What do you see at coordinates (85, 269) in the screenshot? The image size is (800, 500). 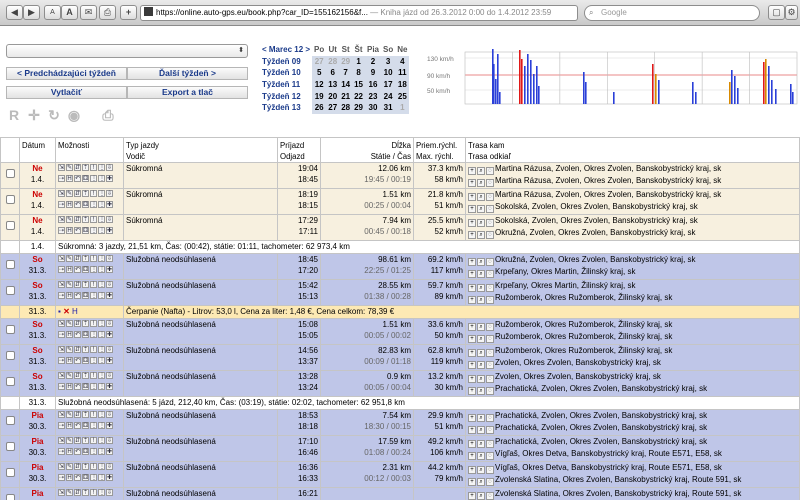 I see `dice-icon: ⚃` at bounding box center [85, 269].